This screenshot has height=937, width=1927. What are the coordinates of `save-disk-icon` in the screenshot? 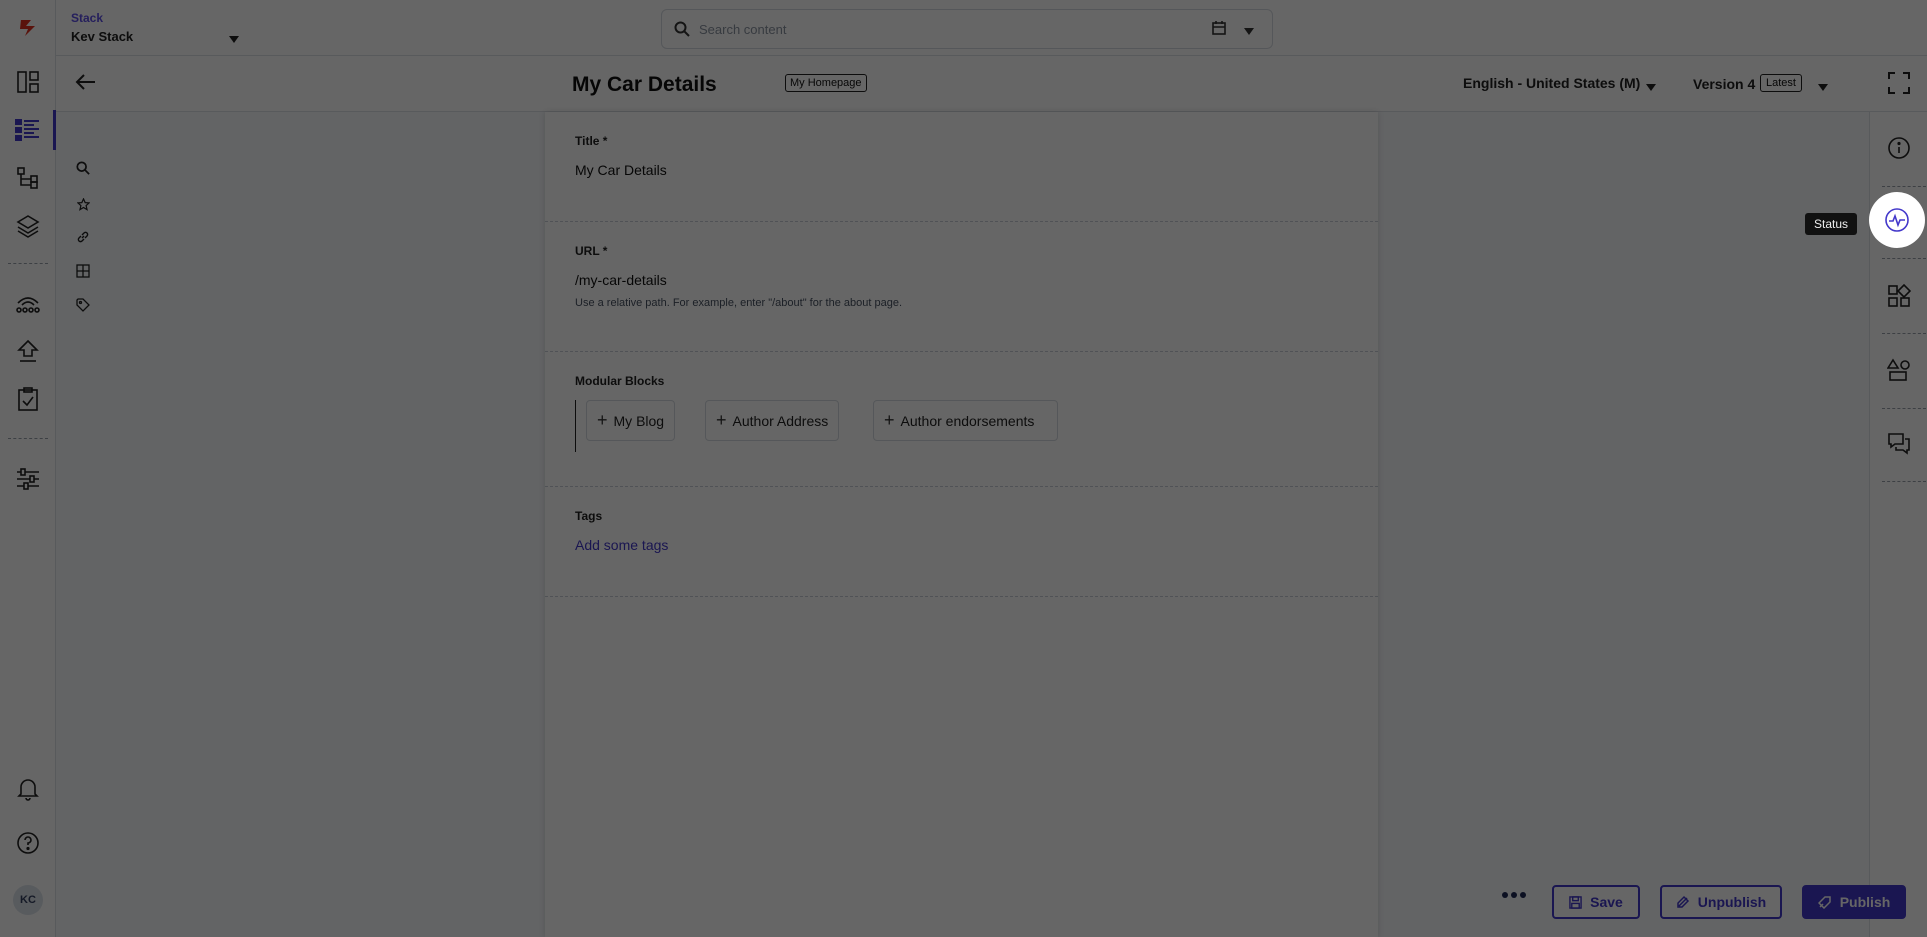 It's located at (1575, 902).